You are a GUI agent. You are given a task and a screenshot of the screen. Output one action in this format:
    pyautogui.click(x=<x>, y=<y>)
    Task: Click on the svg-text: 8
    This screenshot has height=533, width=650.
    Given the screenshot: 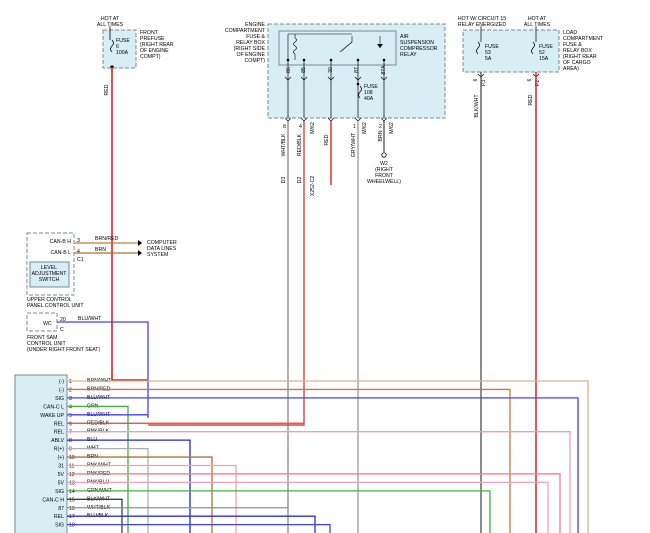 What is the action you would take?
    pyautogui.click(x=284, y=127)
    